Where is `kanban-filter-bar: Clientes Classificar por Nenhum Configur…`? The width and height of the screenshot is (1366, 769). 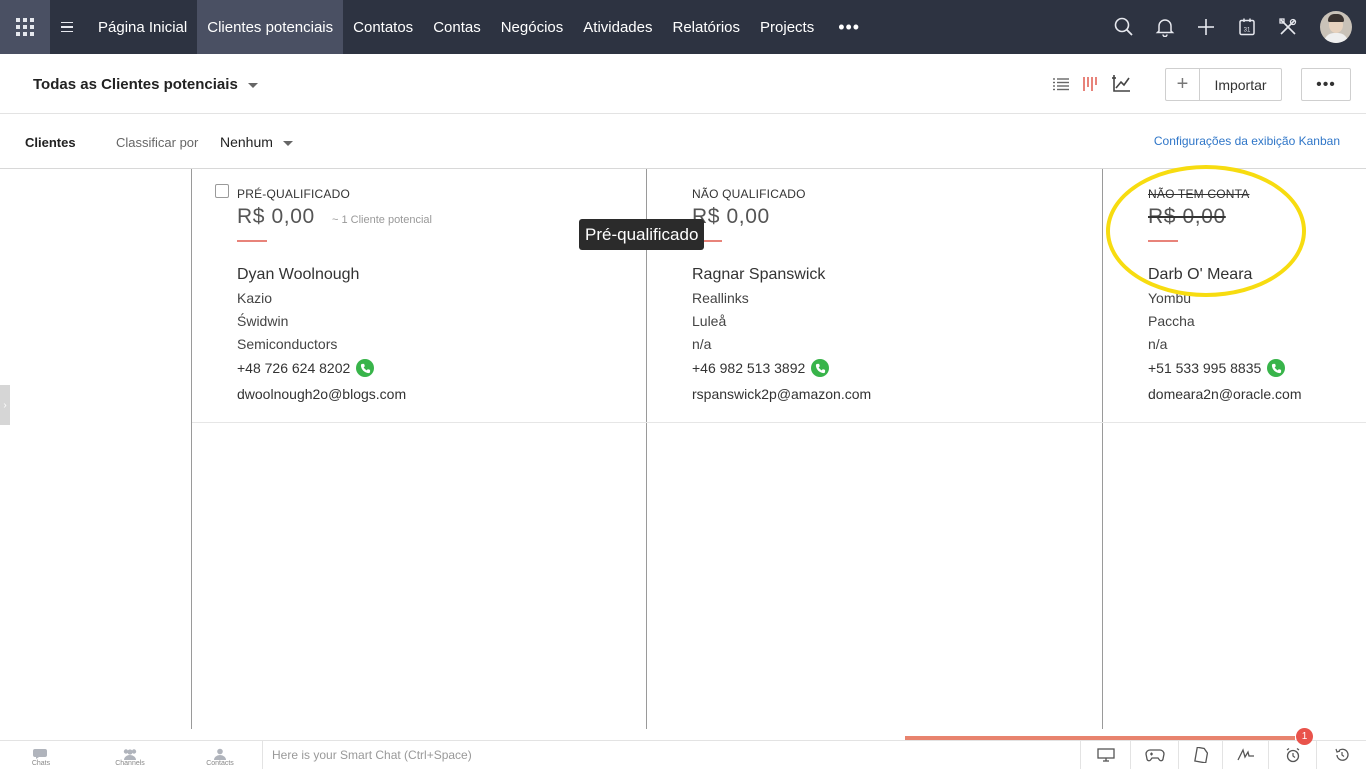 kanban-filter-bar: Clientes Classificar por Nenhum Configur… is located at coordinates (683, 141).